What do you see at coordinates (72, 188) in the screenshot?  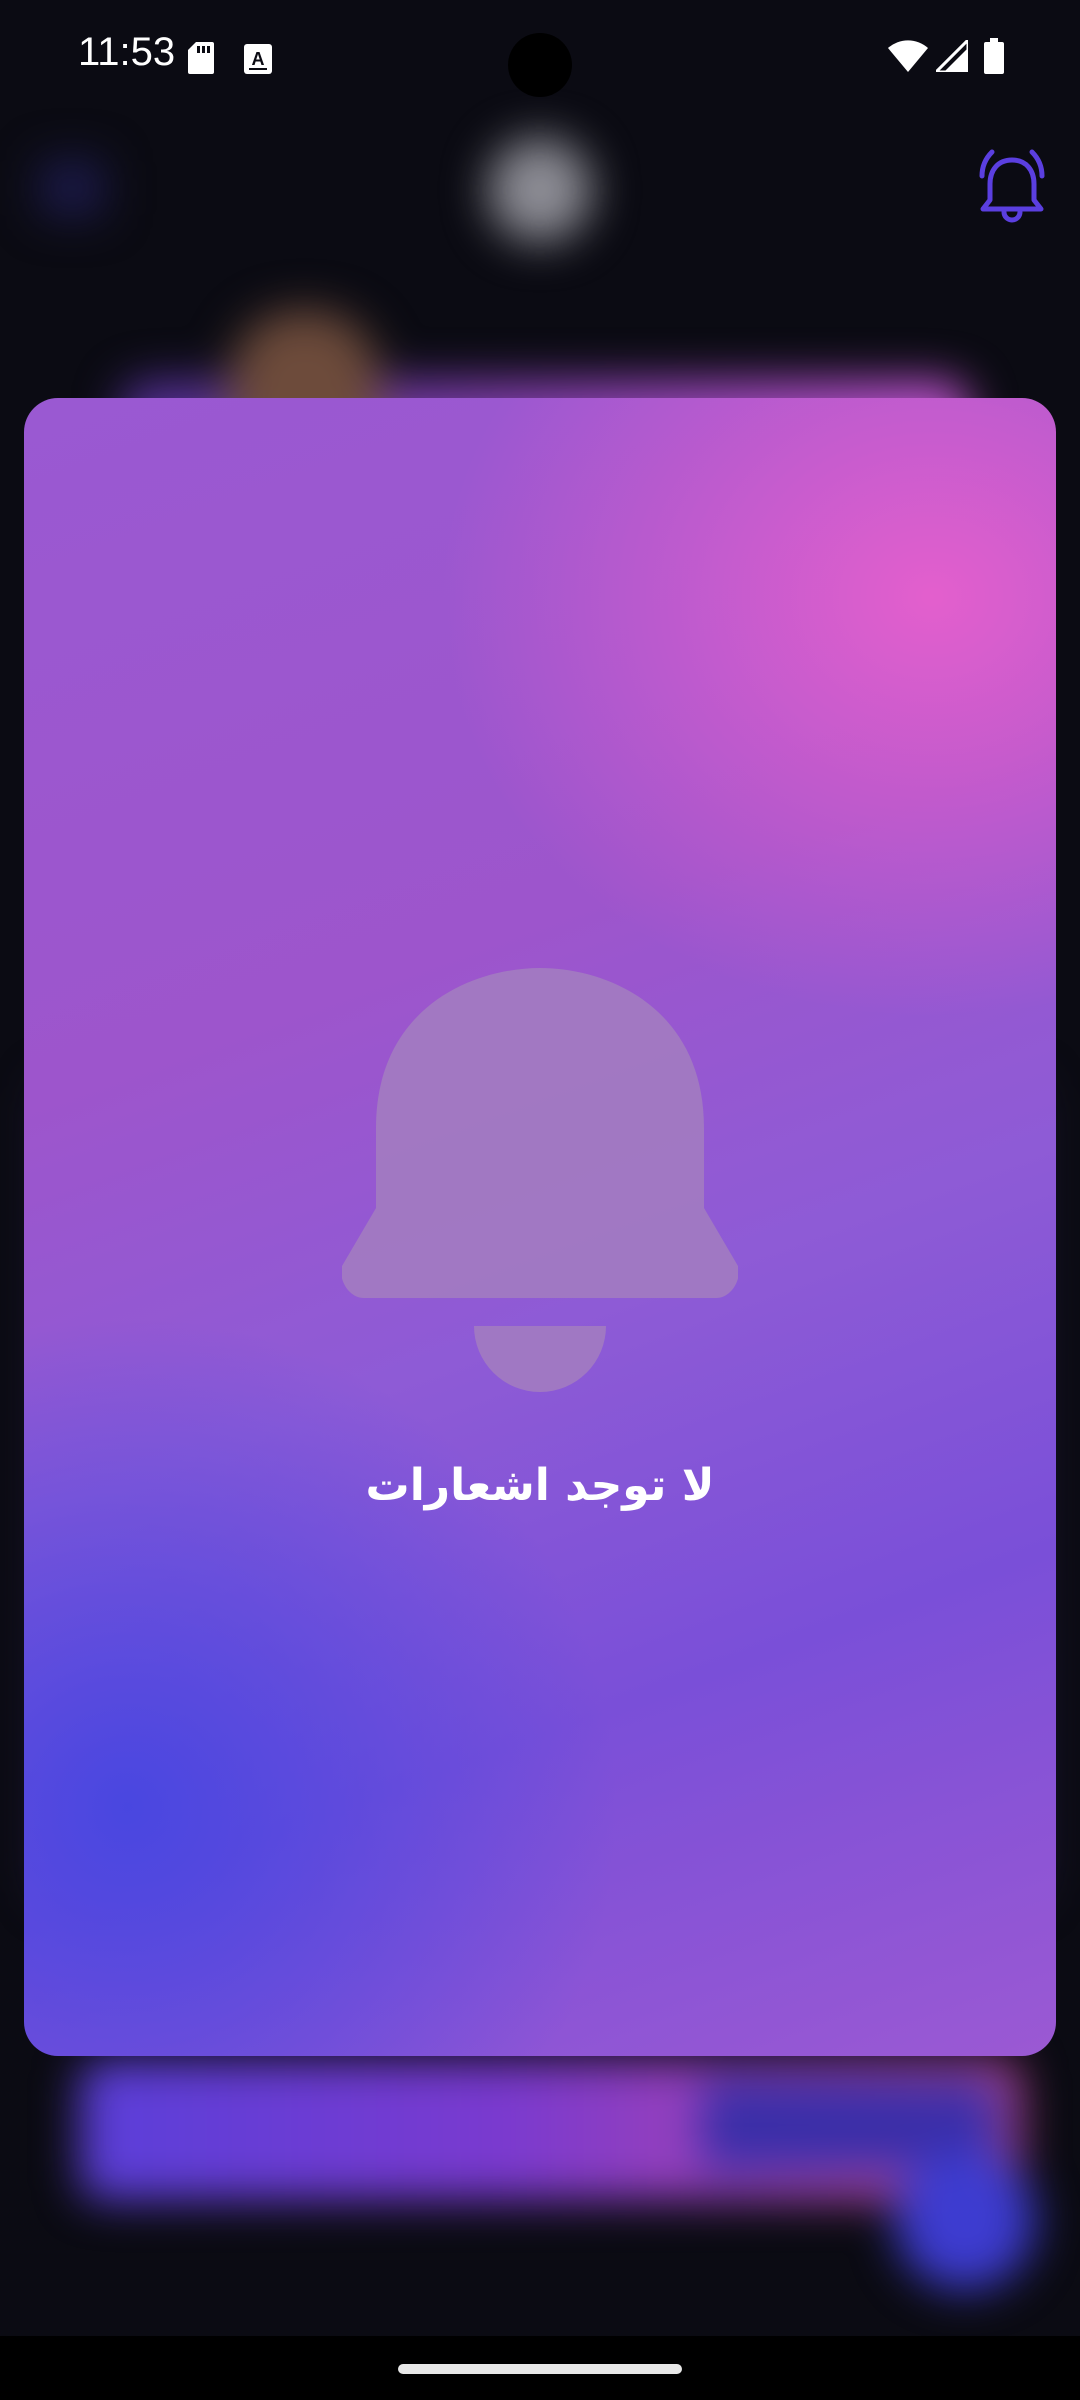 I see `menu-icon` at bounding box center [72, 188].